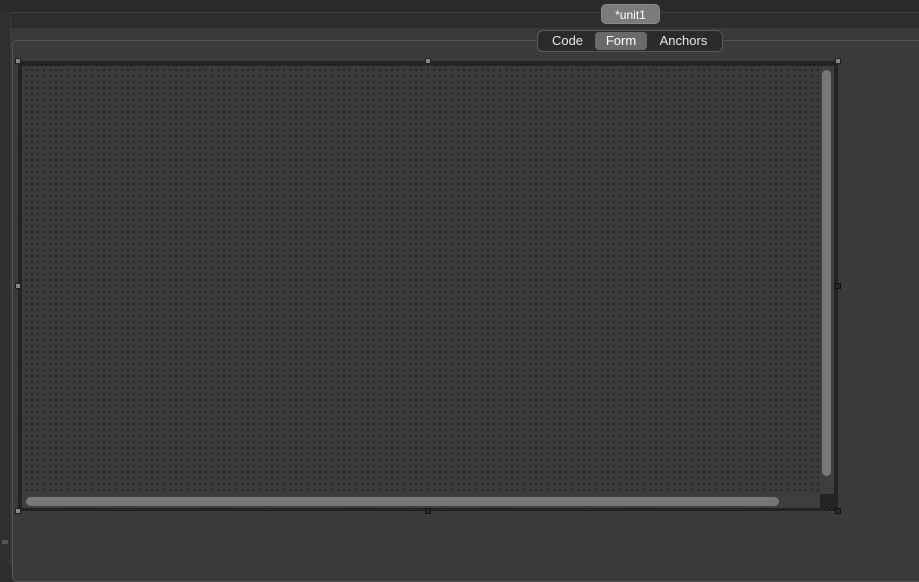 The width and height of the screenshot is (919, 582). What do you see at coordinates (18, 511) in the screenshot?
I see `resize-handle-bottom-left` at bounding box center [18, 511].